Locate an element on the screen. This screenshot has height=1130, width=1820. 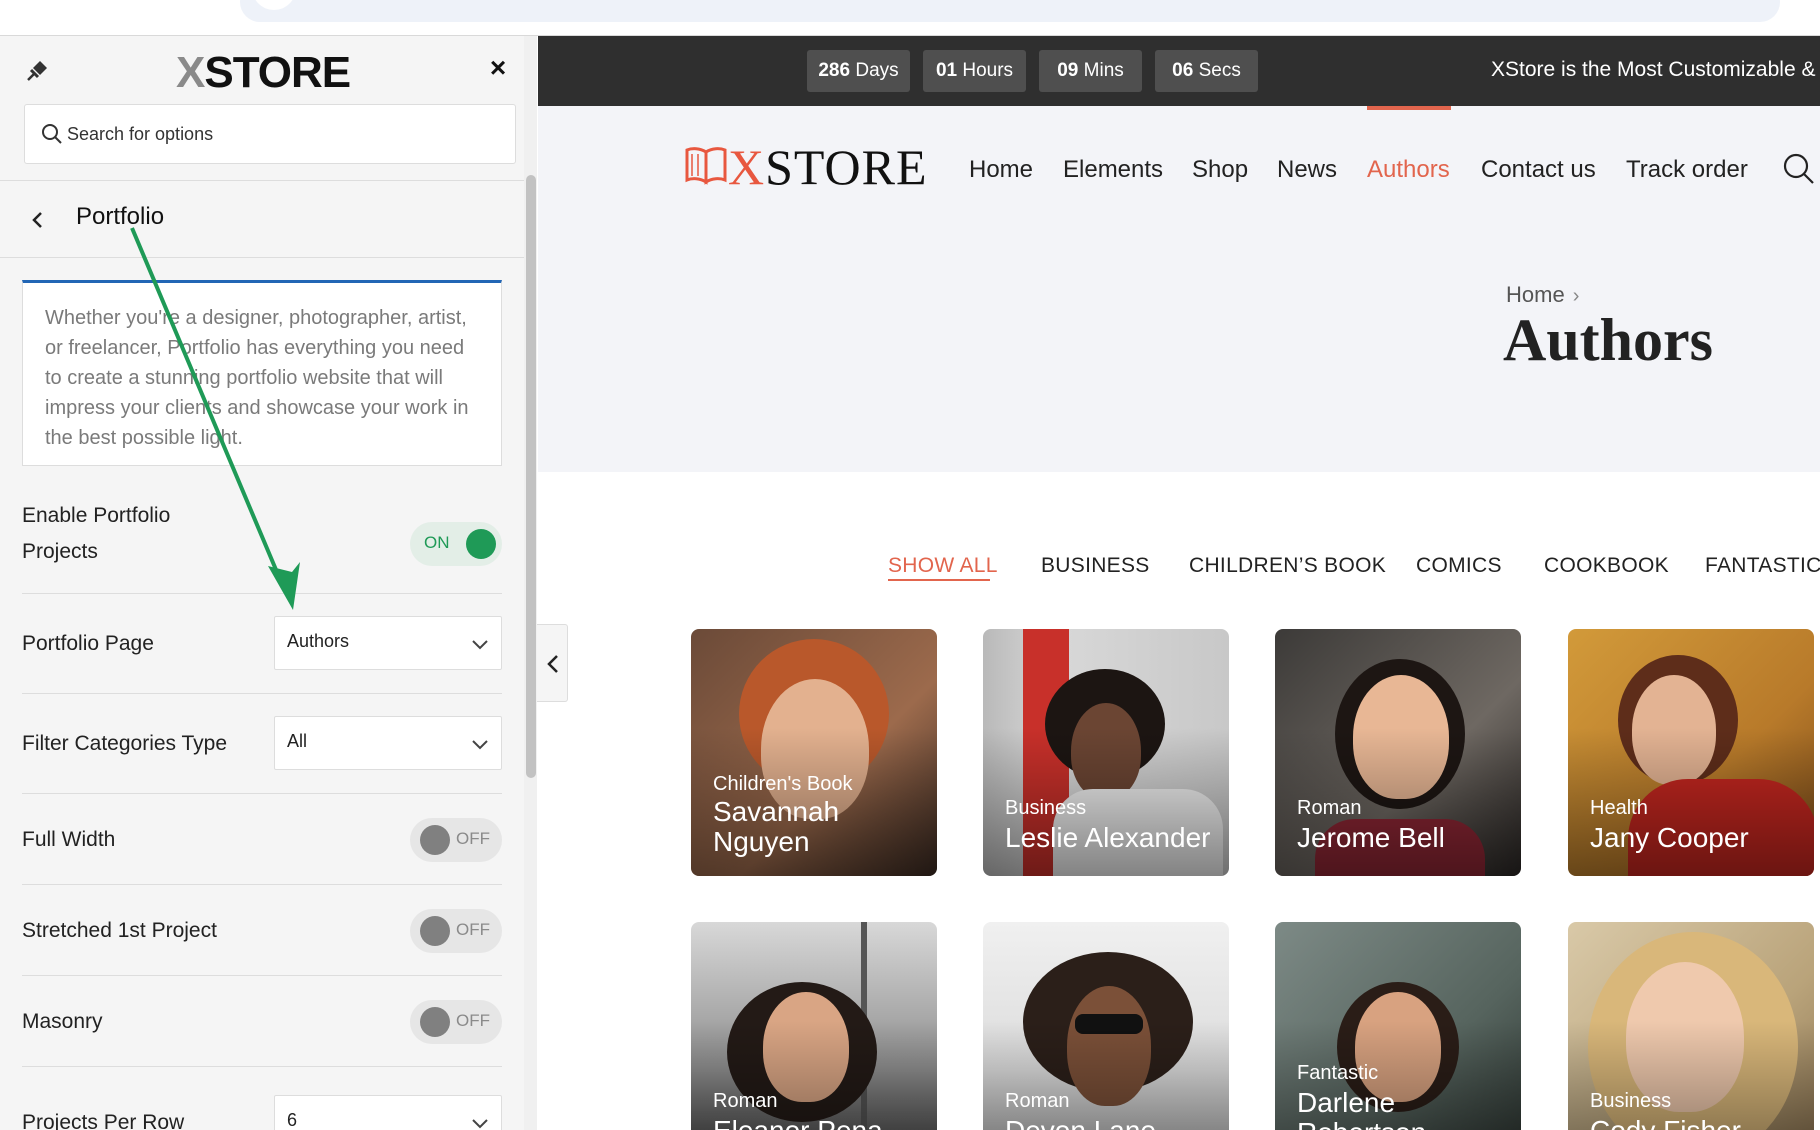
search-field is located at coordinates (270, 134).